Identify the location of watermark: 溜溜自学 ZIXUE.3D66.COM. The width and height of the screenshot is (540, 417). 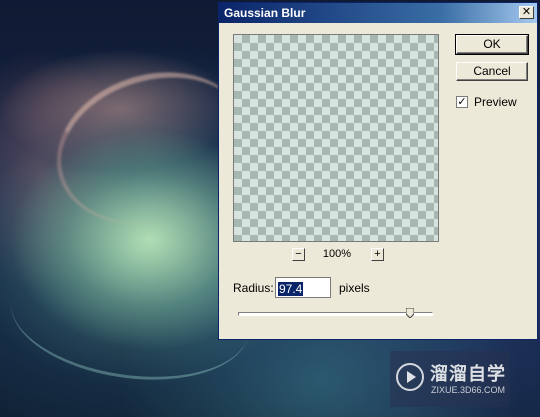
(450, 379).